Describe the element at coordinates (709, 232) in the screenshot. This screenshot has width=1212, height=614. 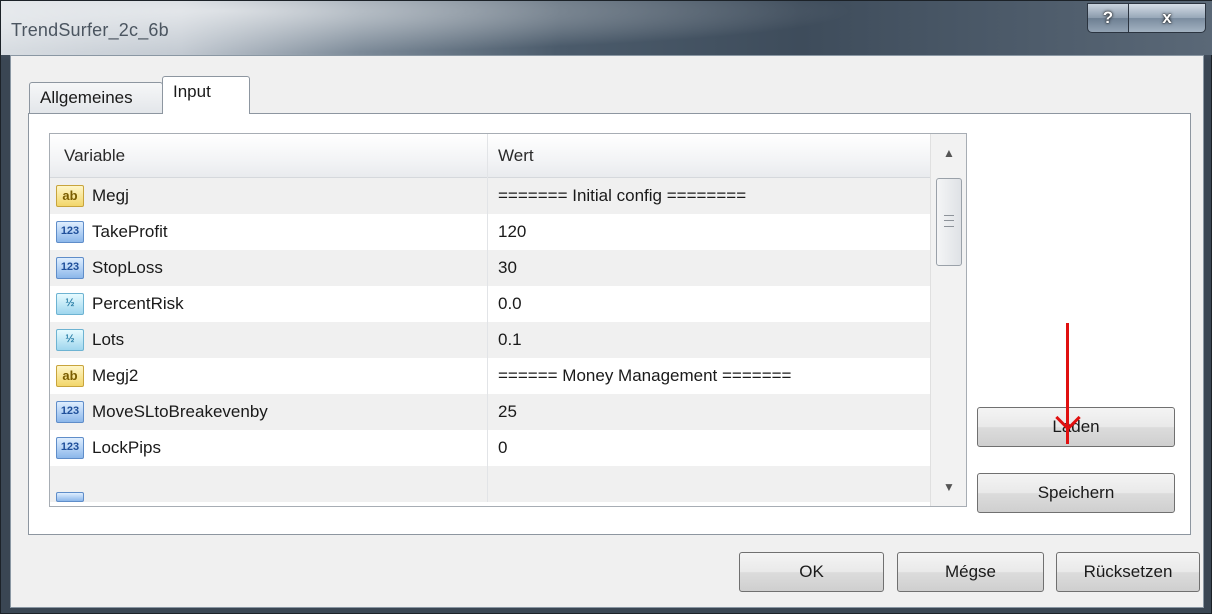
I see `value-cell: 120` at that location.